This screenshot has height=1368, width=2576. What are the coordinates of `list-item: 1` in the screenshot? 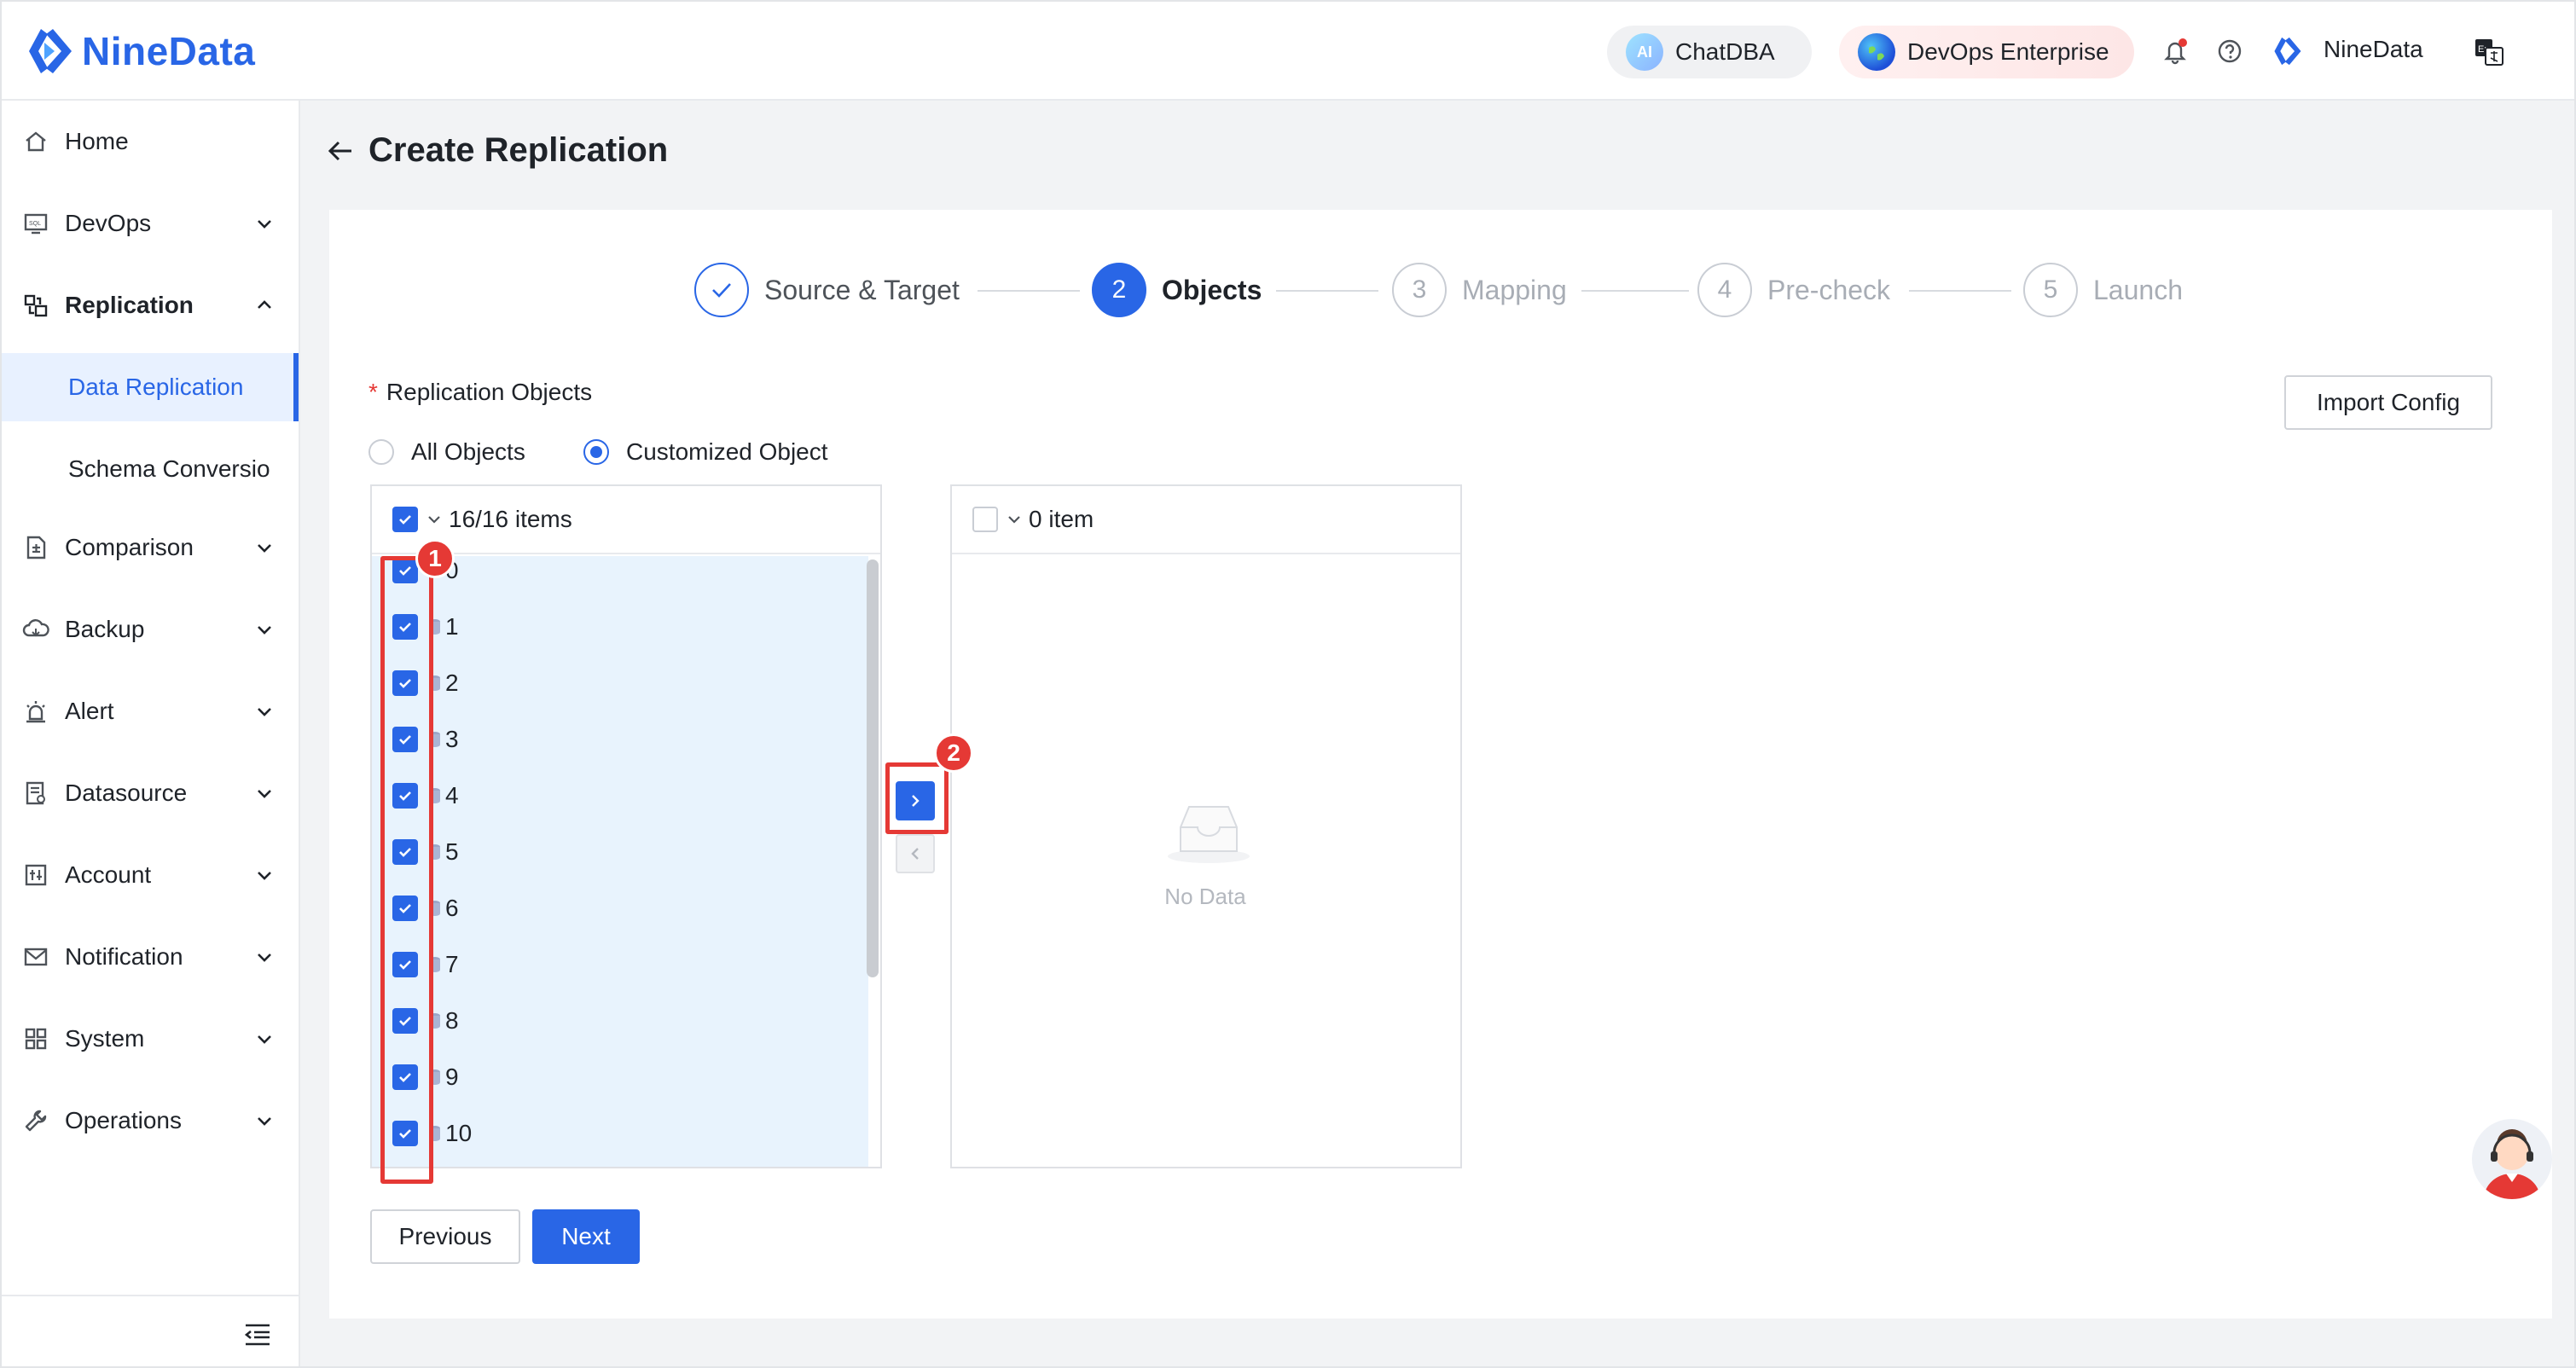 It's located at (620, 627).